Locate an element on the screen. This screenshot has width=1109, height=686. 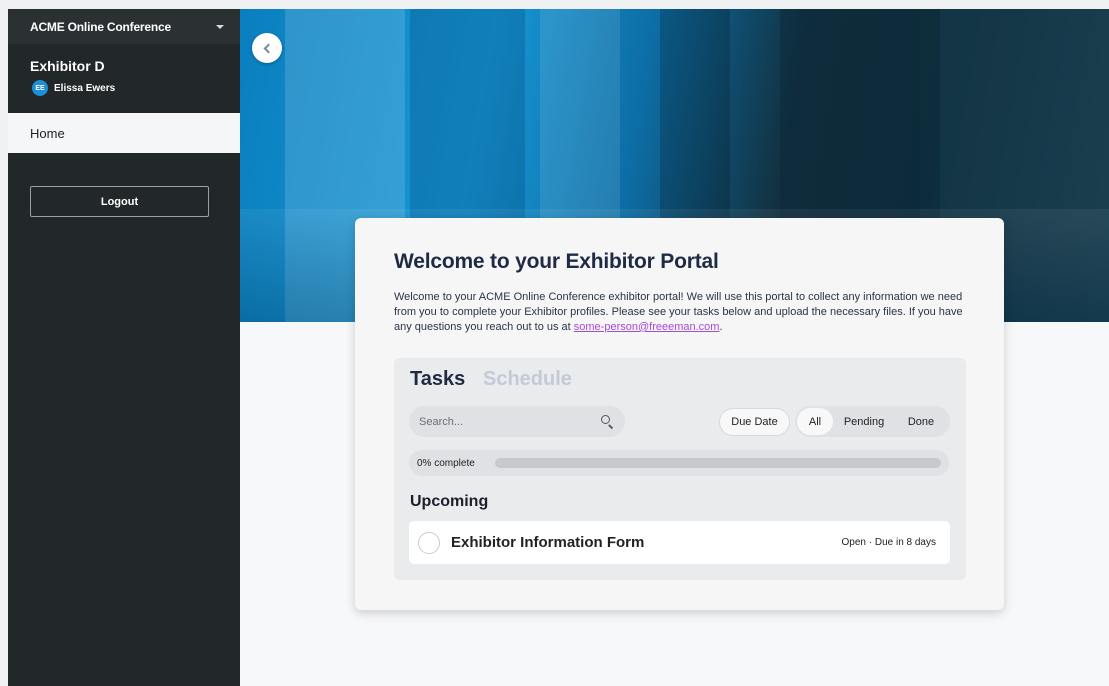
contact-email-link: some-person@freeeman.com is located at coordinates (647, 327).